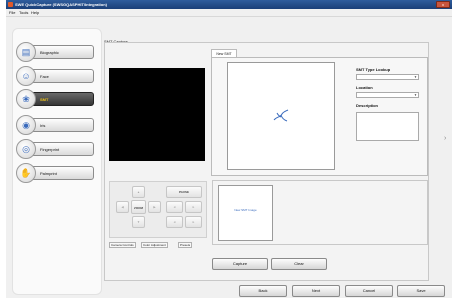 The image size is (452, 298). Describe the element at coordinates (443, 4) in the screenshot. I see `close-window-button: x` at that location.